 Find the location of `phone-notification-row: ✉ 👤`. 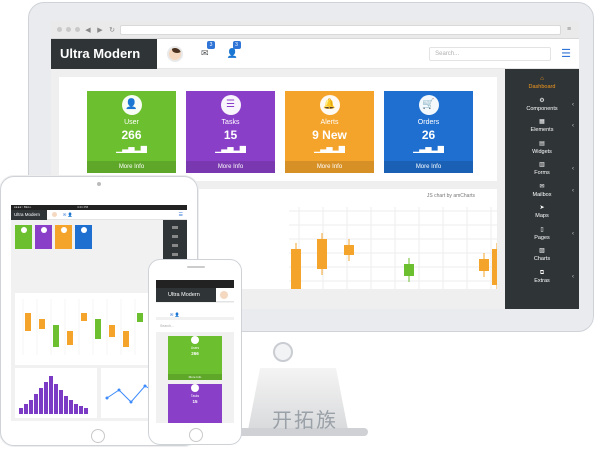

phone-notification-row: ✉ 👤 is located at coordinates (195, 310).